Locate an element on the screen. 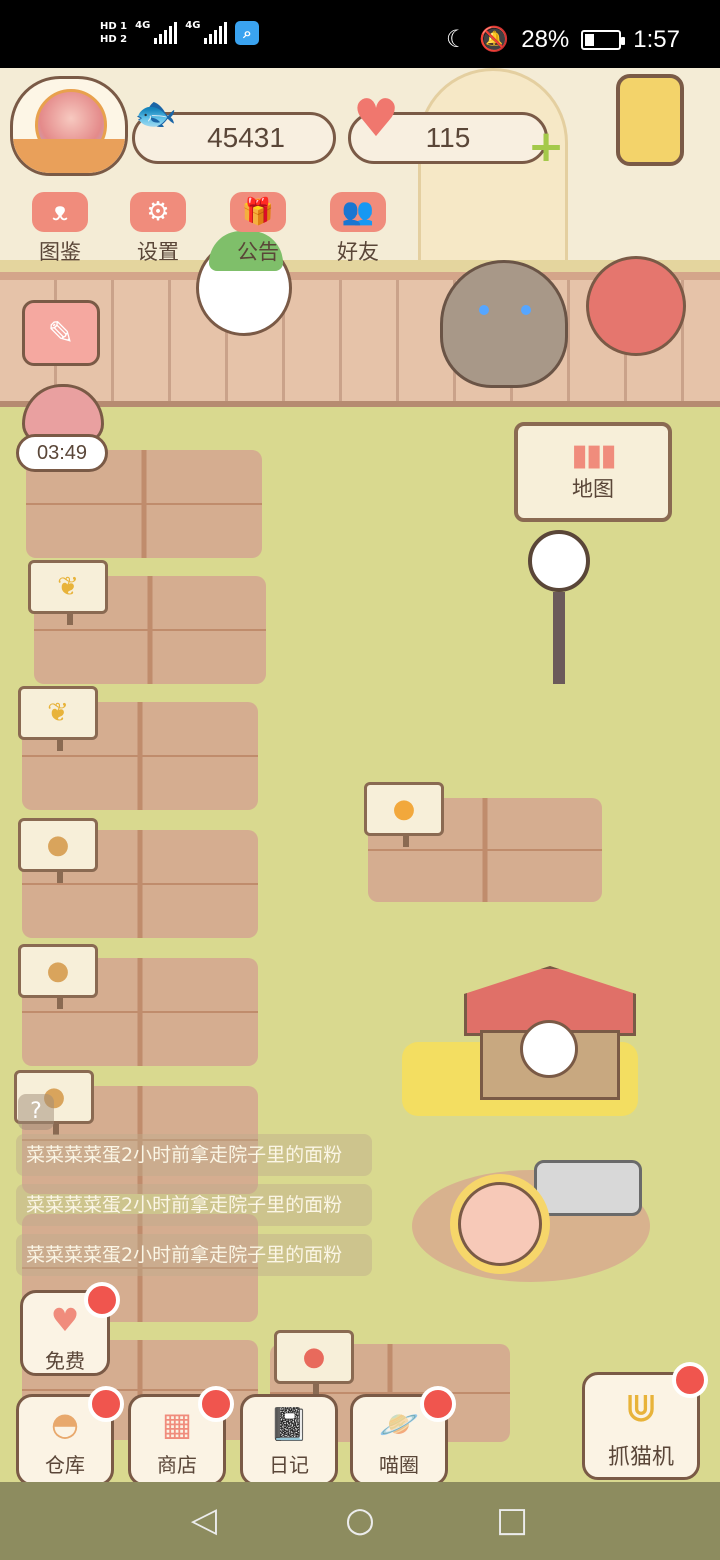 This screenshot has width=720, height=1560. stone-bench is located at coordinates (588, 1188).